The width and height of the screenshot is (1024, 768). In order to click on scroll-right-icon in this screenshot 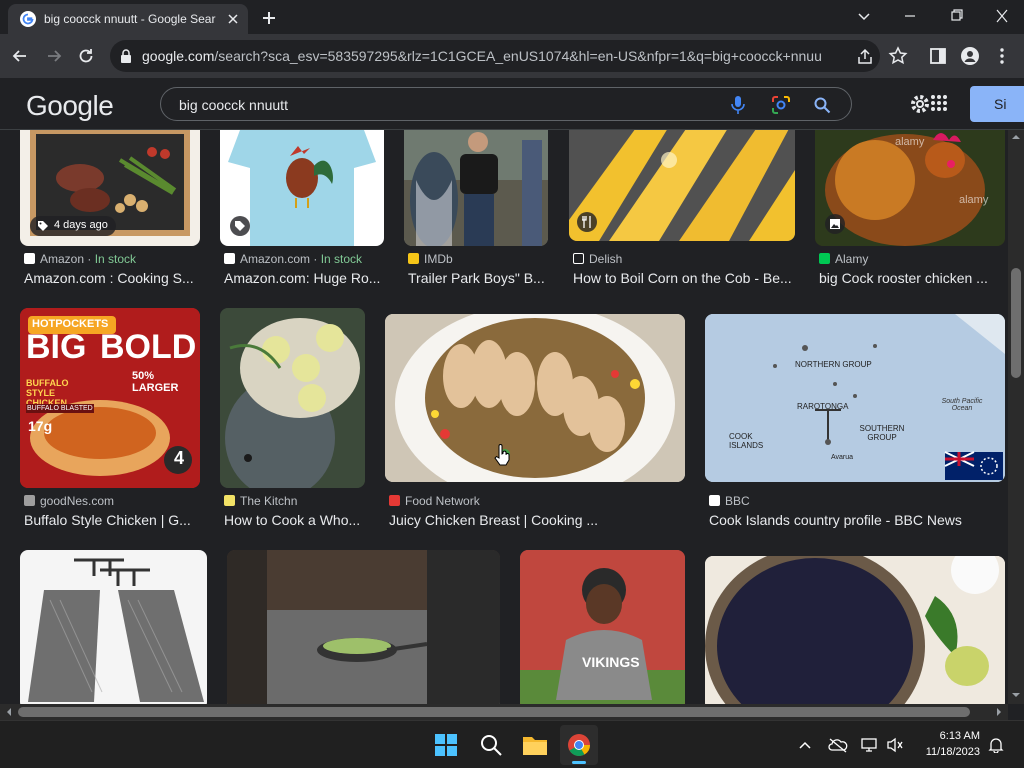, I will do `click(999, 712)`.